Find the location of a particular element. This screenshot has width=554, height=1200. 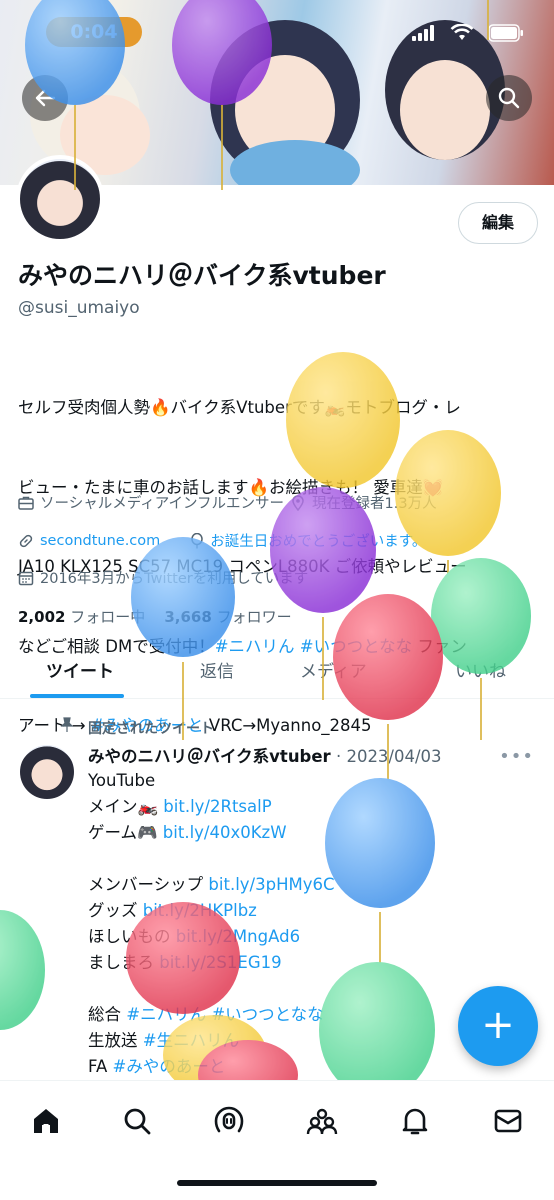

tweet-line: ほしいもの bit.ly/2MngAd6 is located at coordinates (194, 936).